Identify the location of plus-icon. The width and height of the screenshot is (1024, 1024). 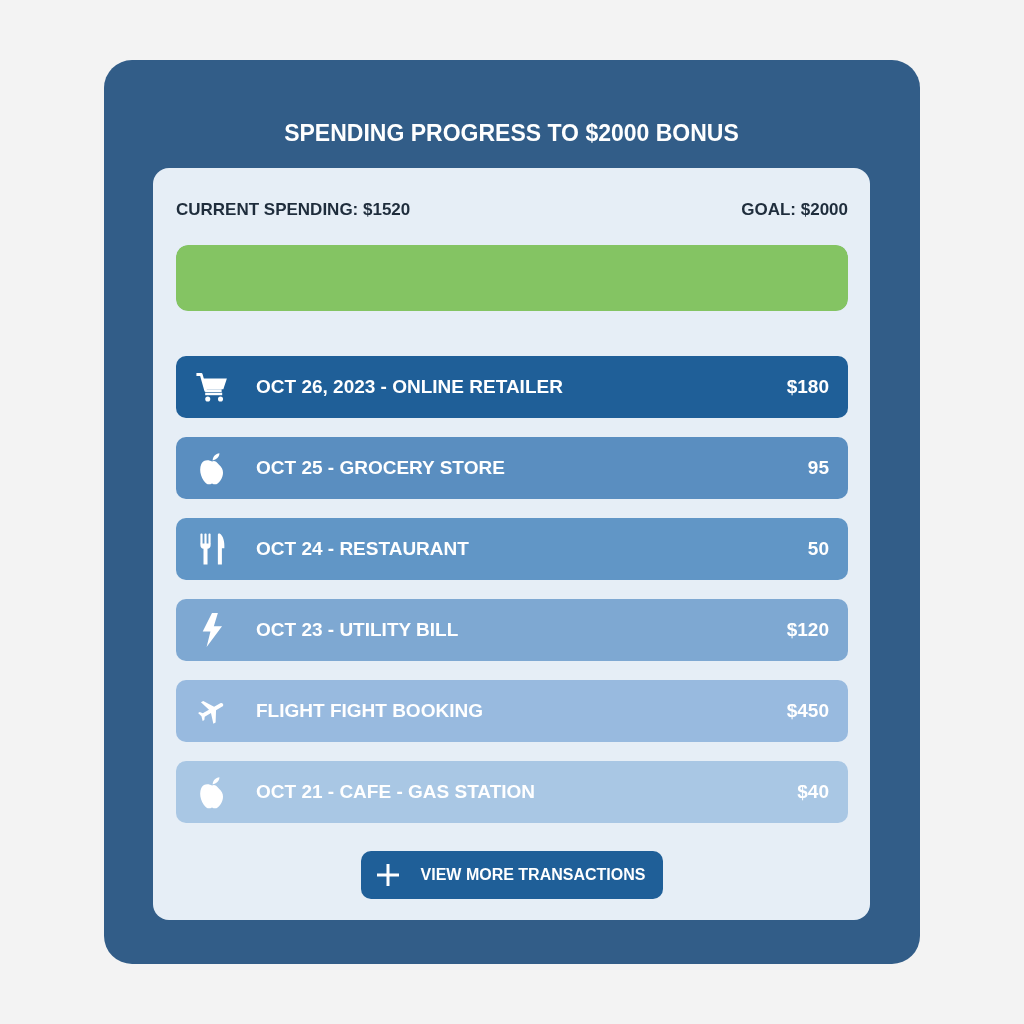
(387, 875).